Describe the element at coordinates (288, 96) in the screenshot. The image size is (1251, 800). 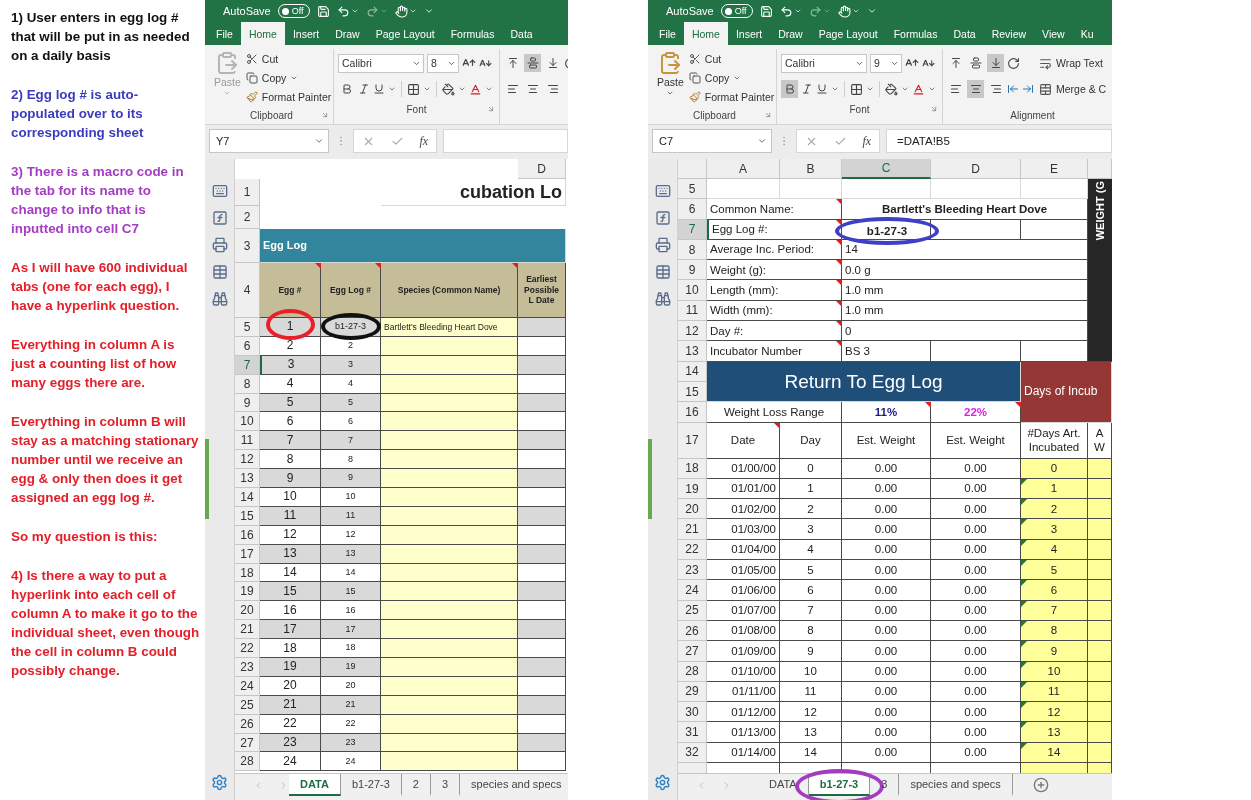
I see `format-painter-button: Format Painter` at that location.